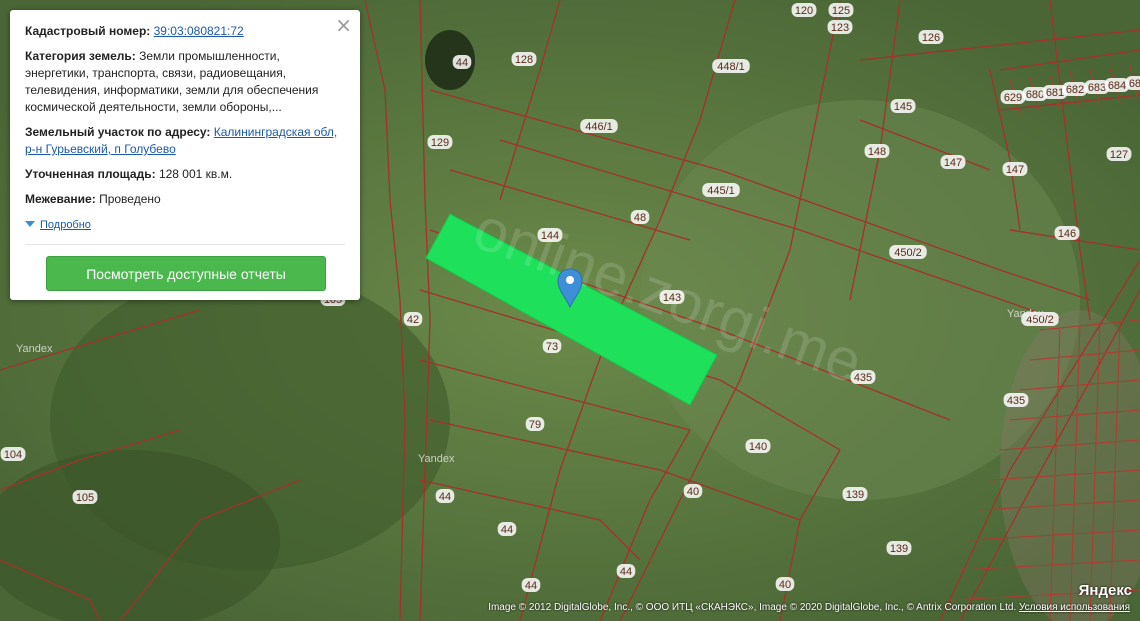 This screenshot has width=1140, height=621. Describe the element at coordinates (199, 31) in the screenshot. I see `cadastral-number-link: 39:03:080821:72` at that location.